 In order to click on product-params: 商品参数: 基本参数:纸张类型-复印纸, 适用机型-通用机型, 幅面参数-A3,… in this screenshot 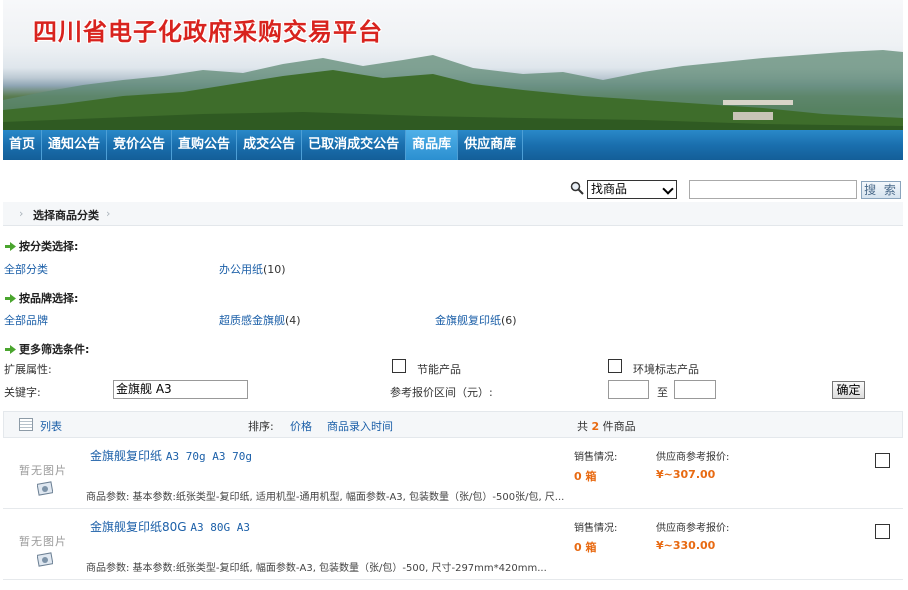, I will do `click(325, 497)`.